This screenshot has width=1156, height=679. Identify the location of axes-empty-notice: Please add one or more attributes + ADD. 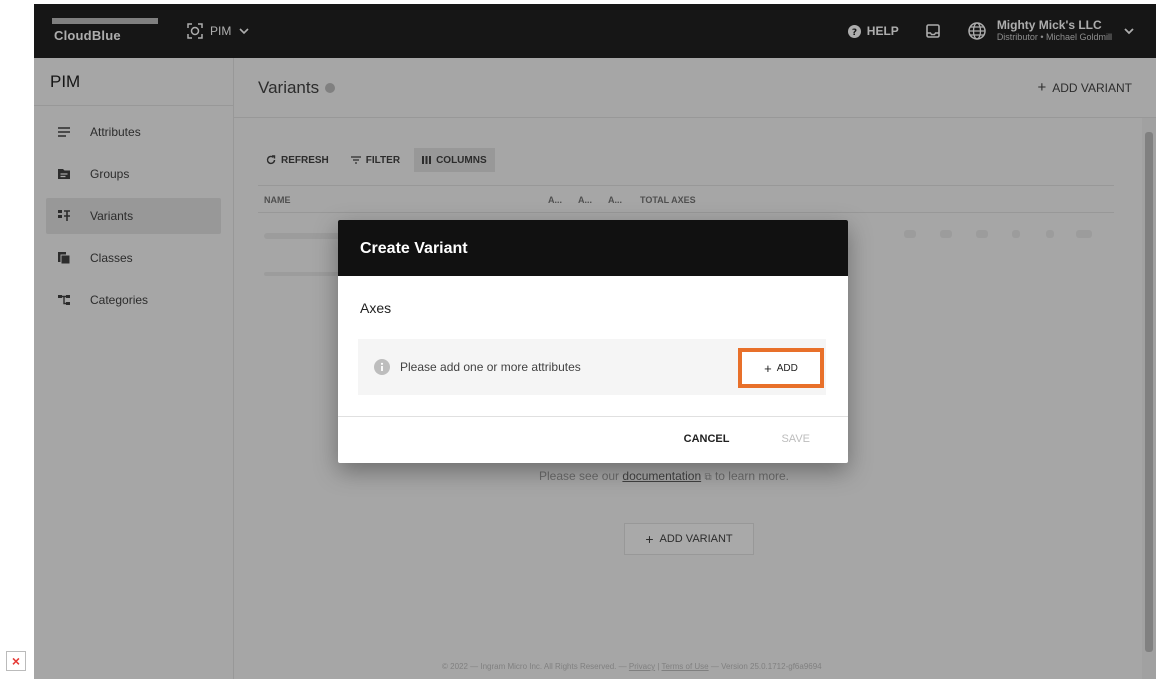
(592, 367).